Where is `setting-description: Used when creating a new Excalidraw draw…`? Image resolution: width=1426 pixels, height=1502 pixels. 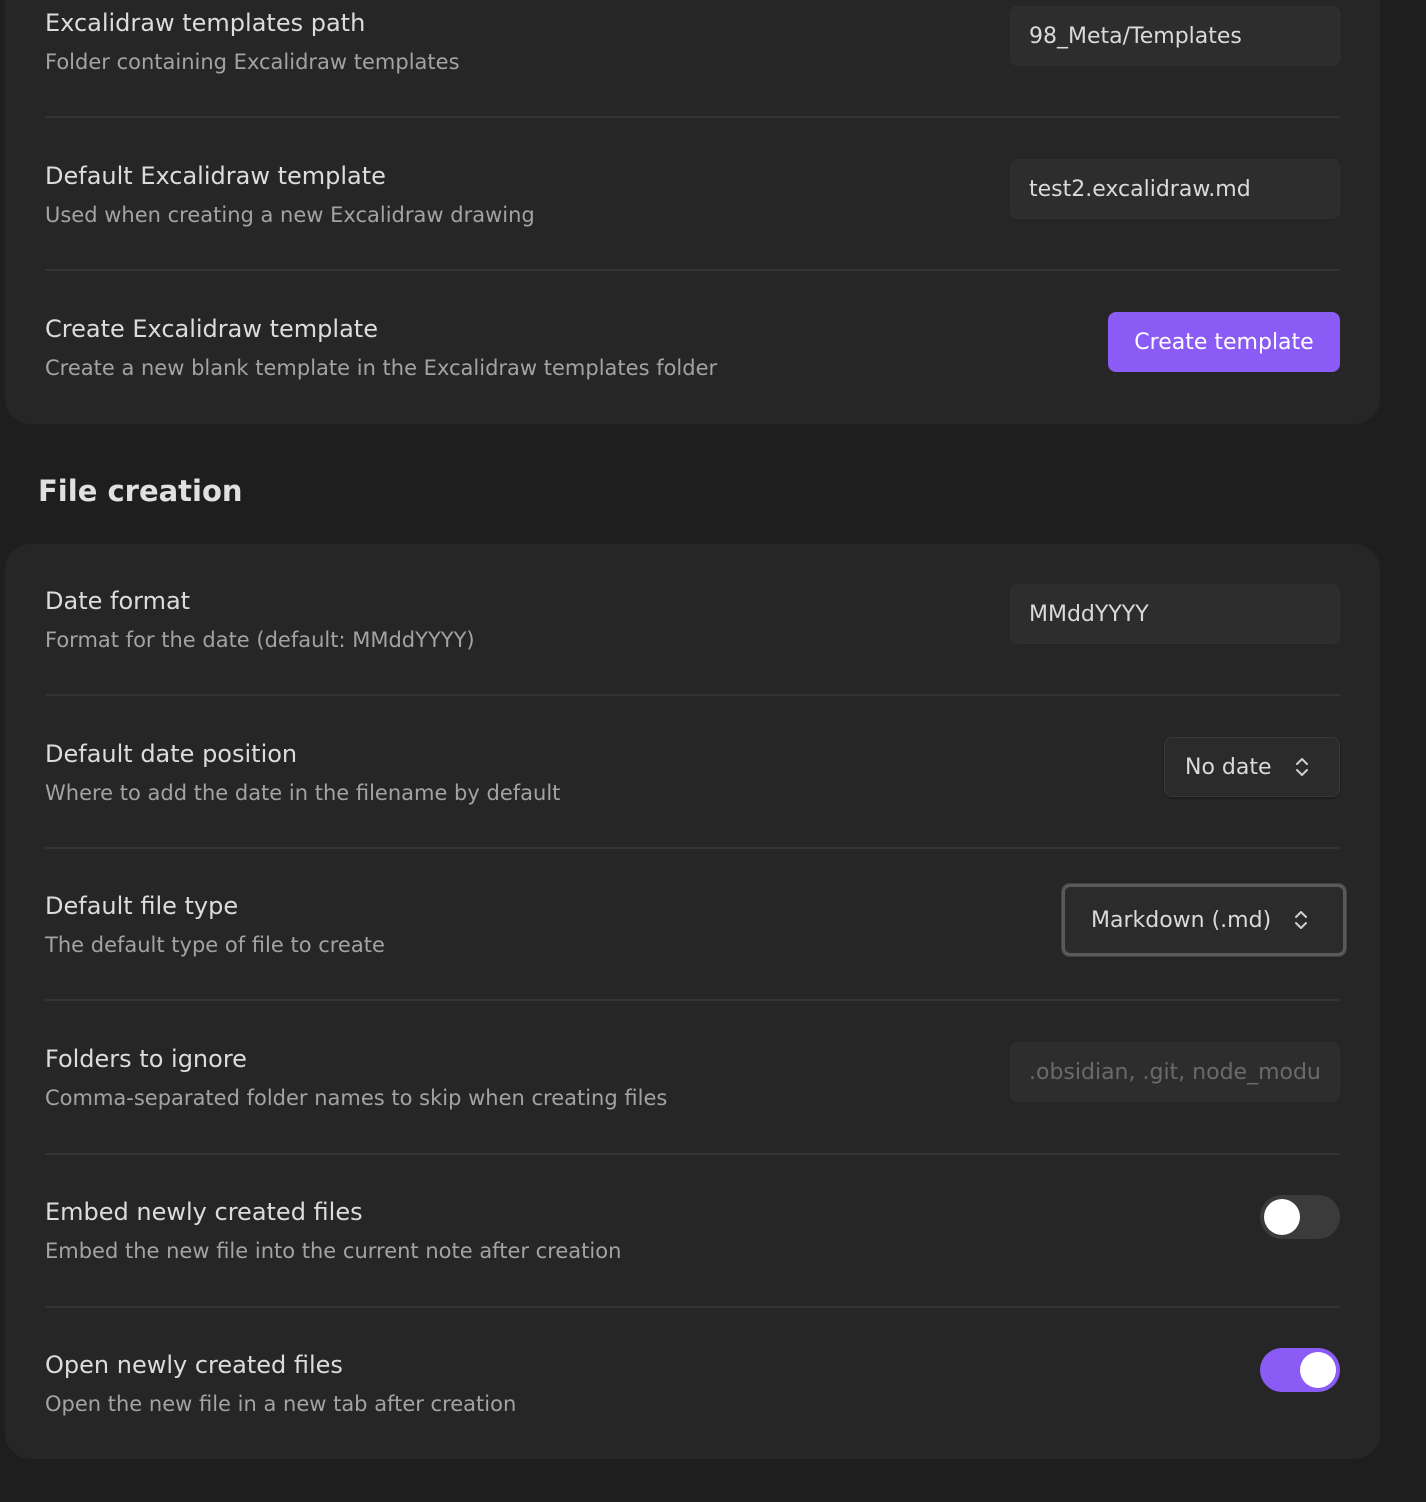 setting-description: Used when creating a new Excalidraw draw… is located at coordinates (290, 215).